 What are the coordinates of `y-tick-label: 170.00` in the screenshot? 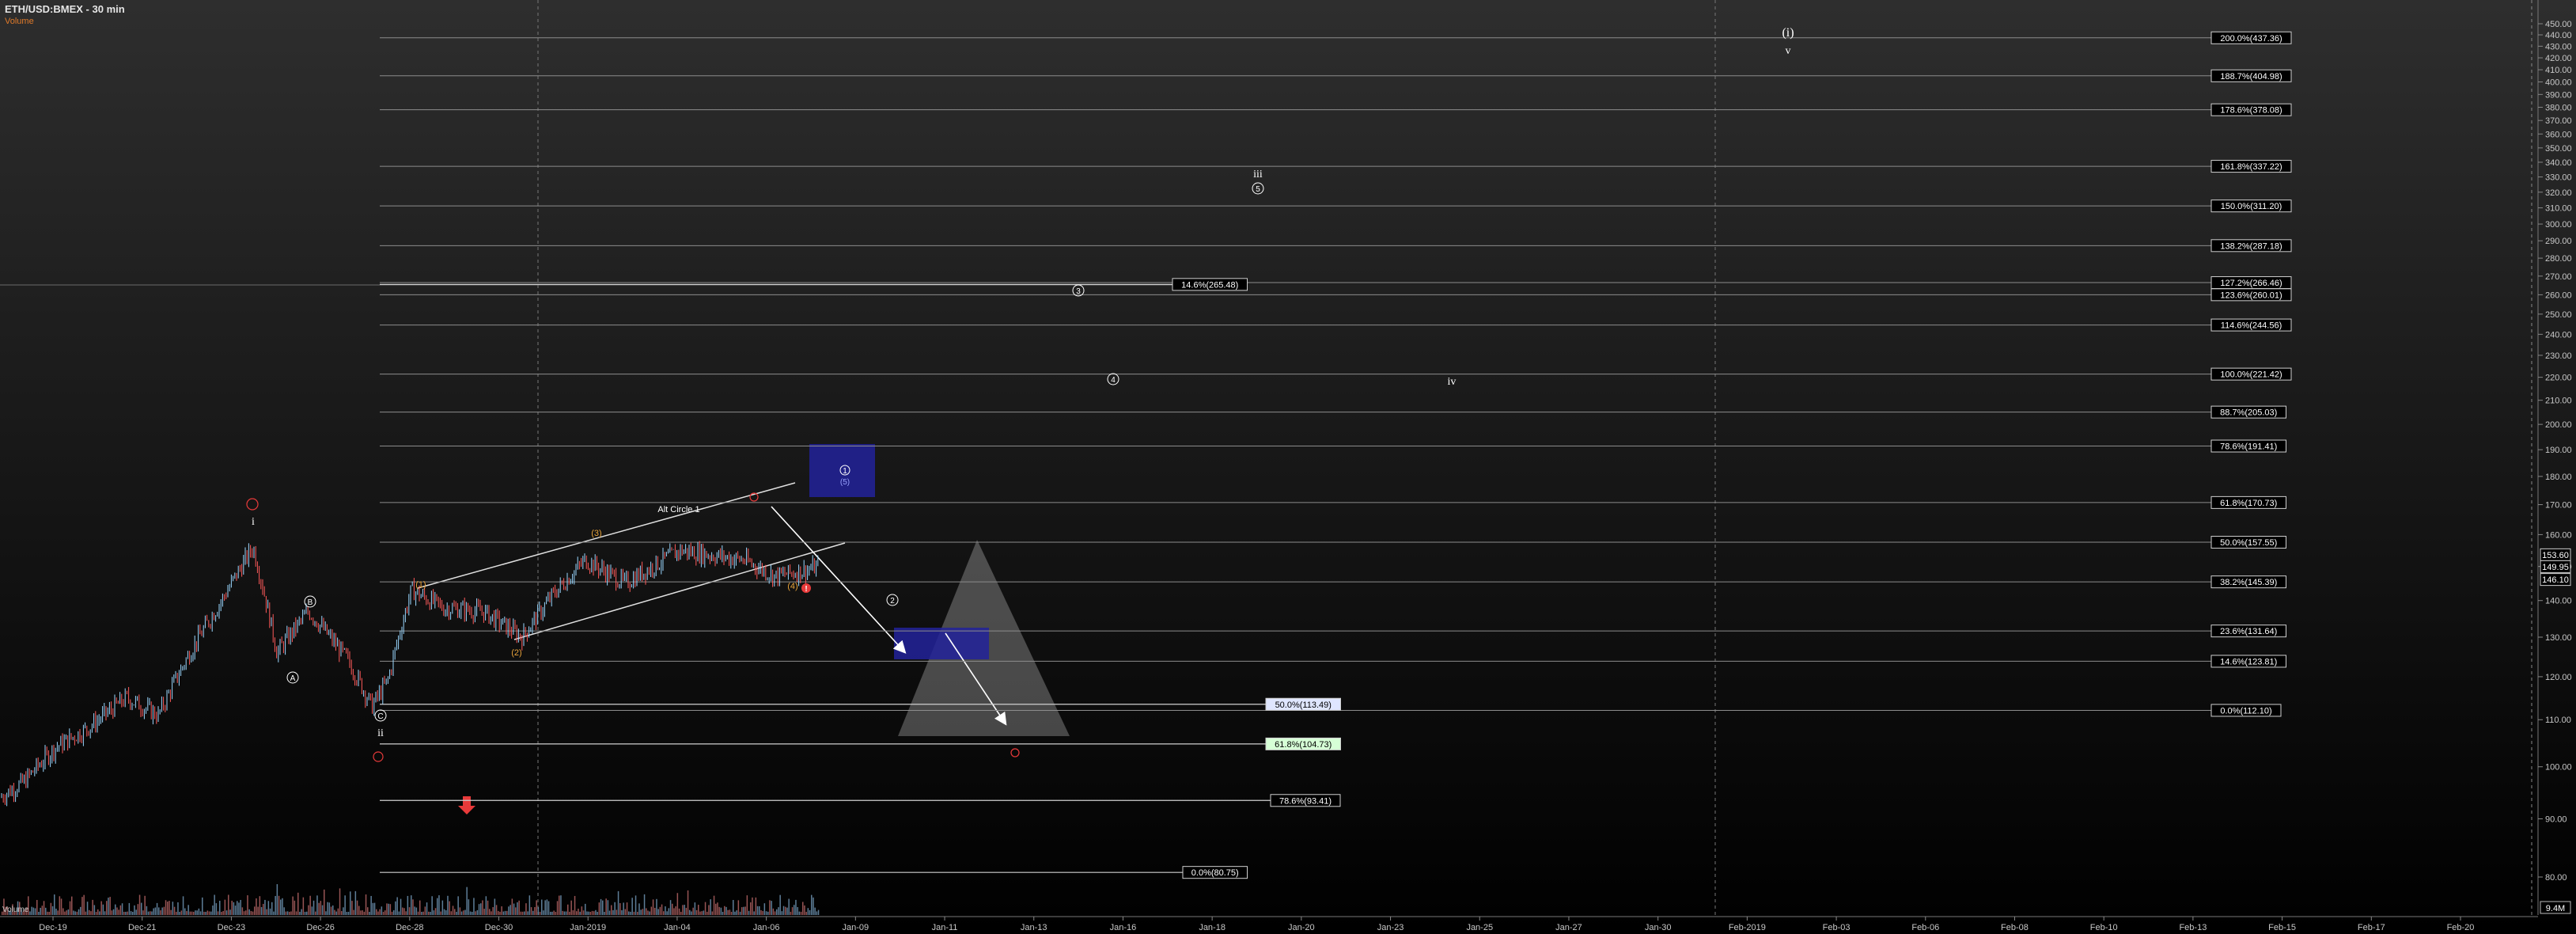 It's located at (2558, 506).